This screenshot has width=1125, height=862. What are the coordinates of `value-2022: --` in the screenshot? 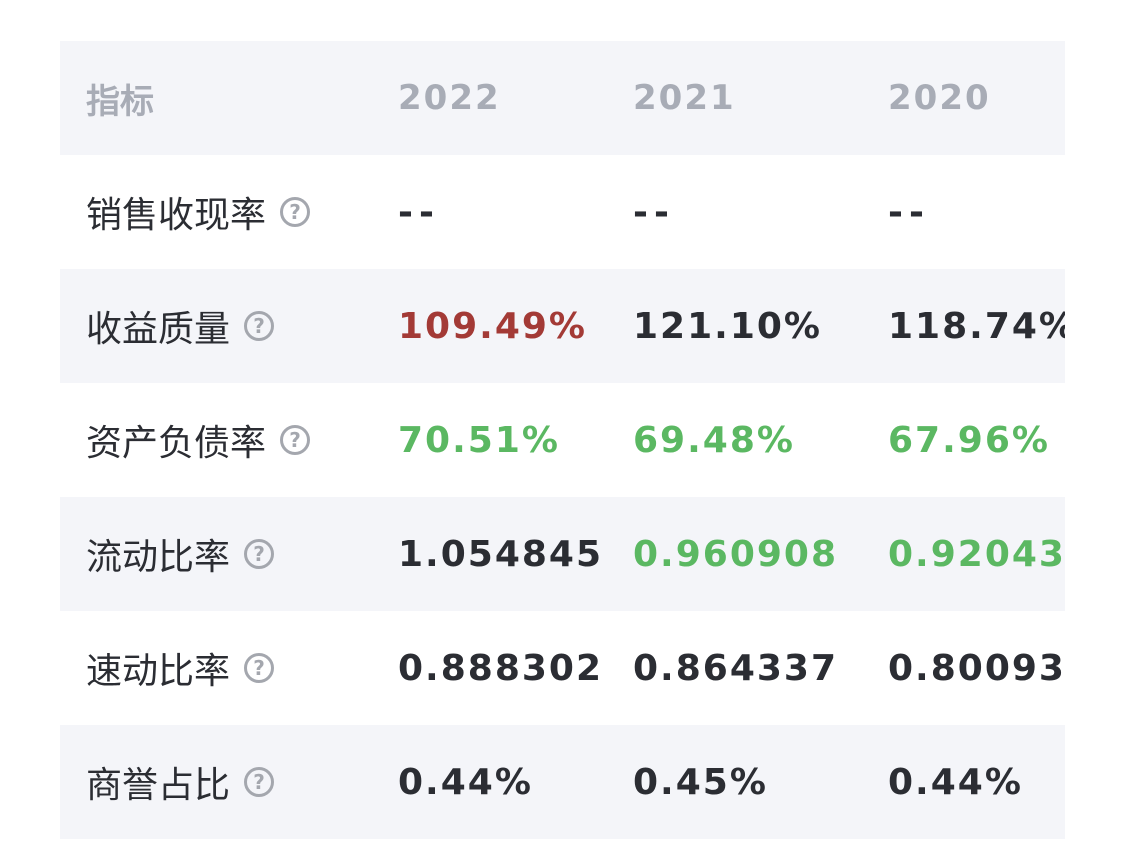 It's located at (419, 212).